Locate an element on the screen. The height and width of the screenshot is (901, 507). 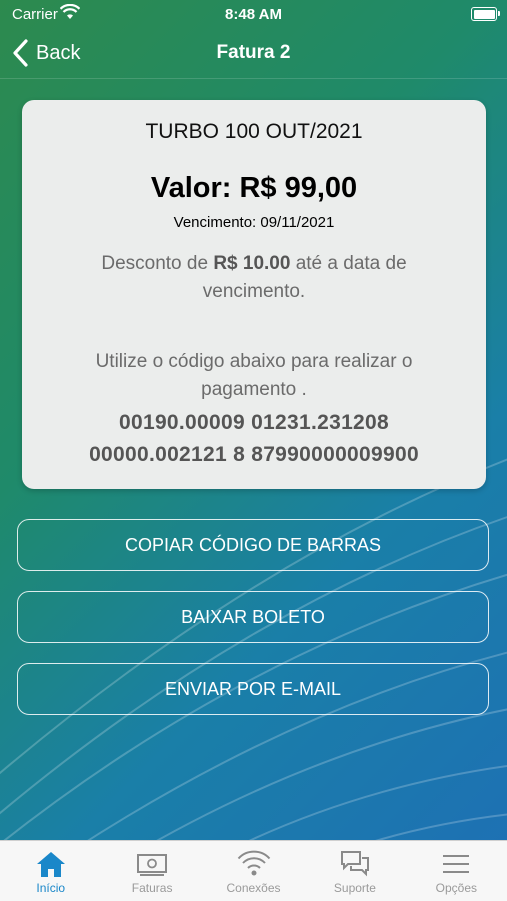
discount-prefix: Desconto de is located at coordinates (157, 263).